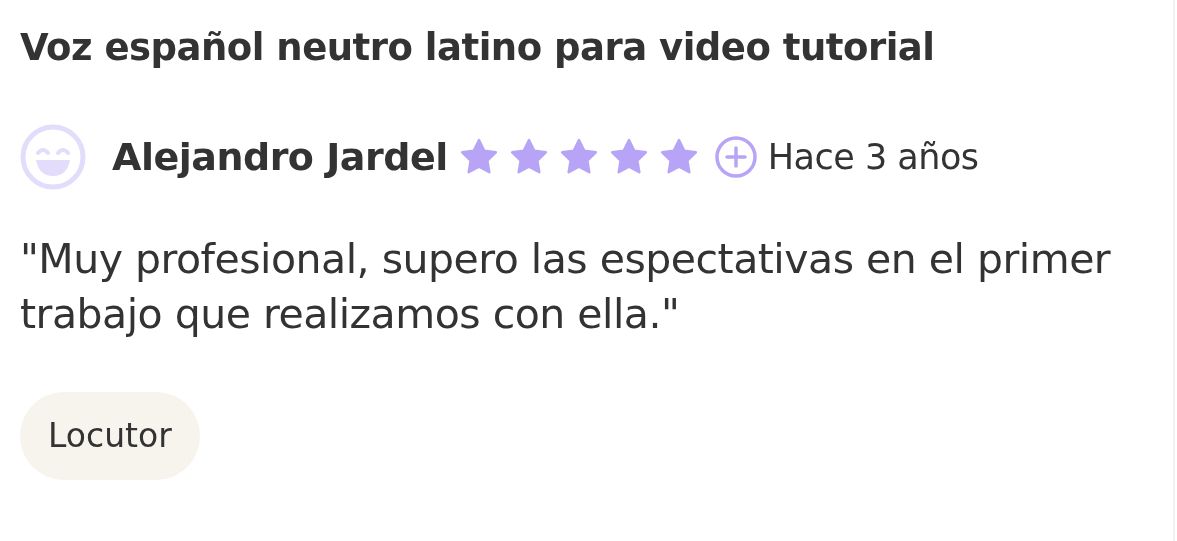 This screenshot has width=1177, height=541. I want to click on review-time: Hace 3 años, so click(873, 157).